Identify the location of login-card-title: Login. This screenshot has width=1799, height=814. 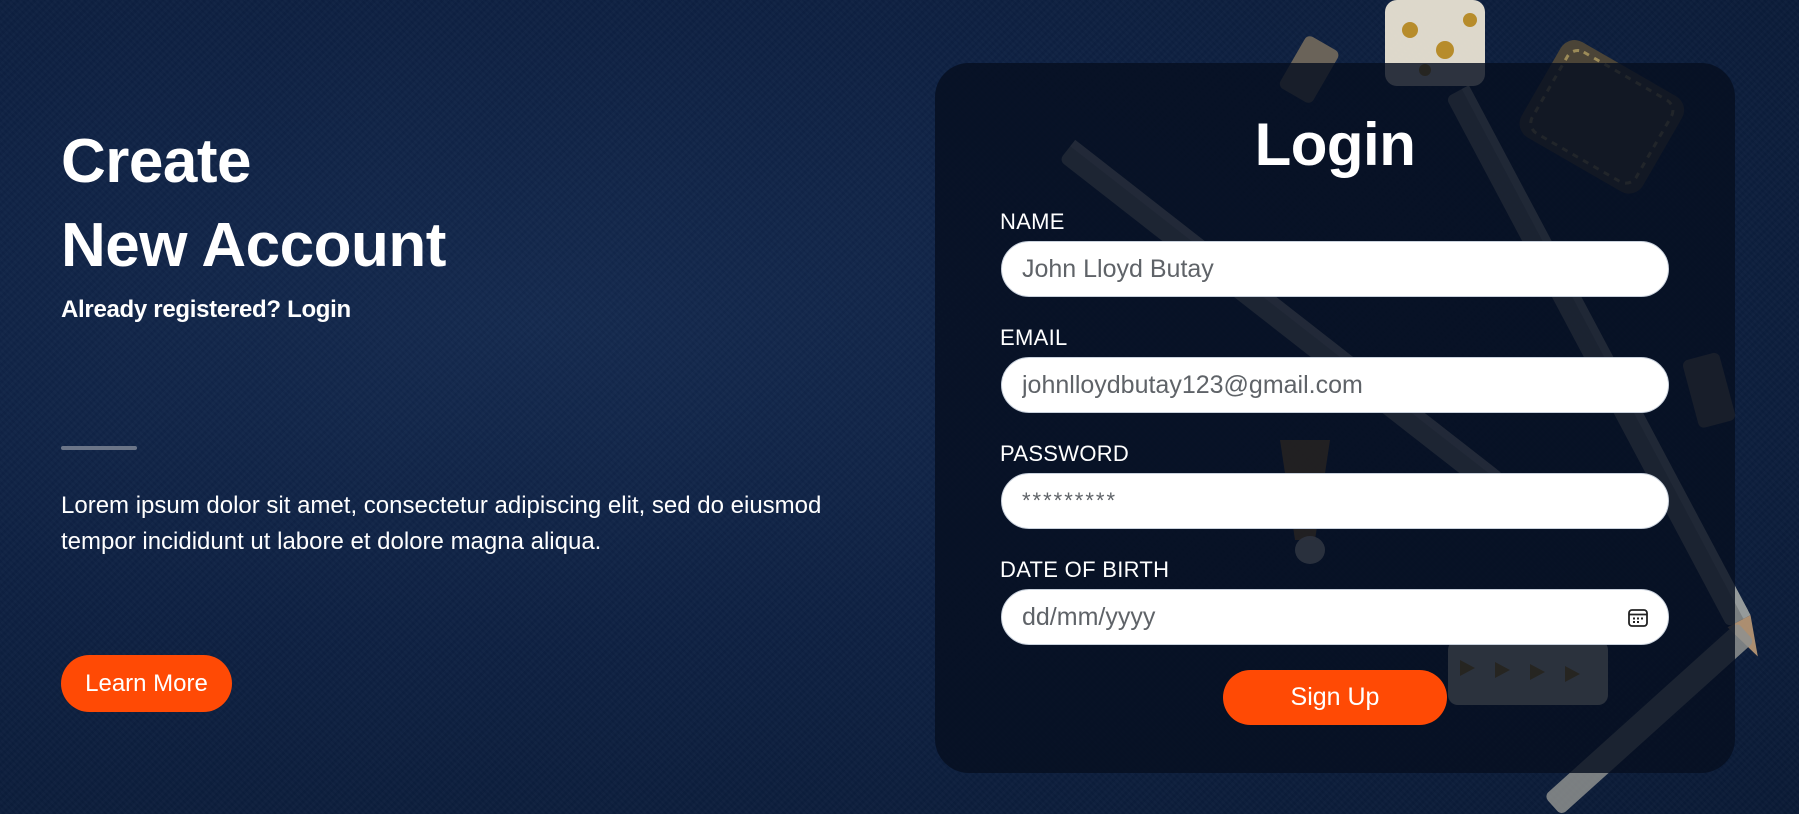
(1335, 144).